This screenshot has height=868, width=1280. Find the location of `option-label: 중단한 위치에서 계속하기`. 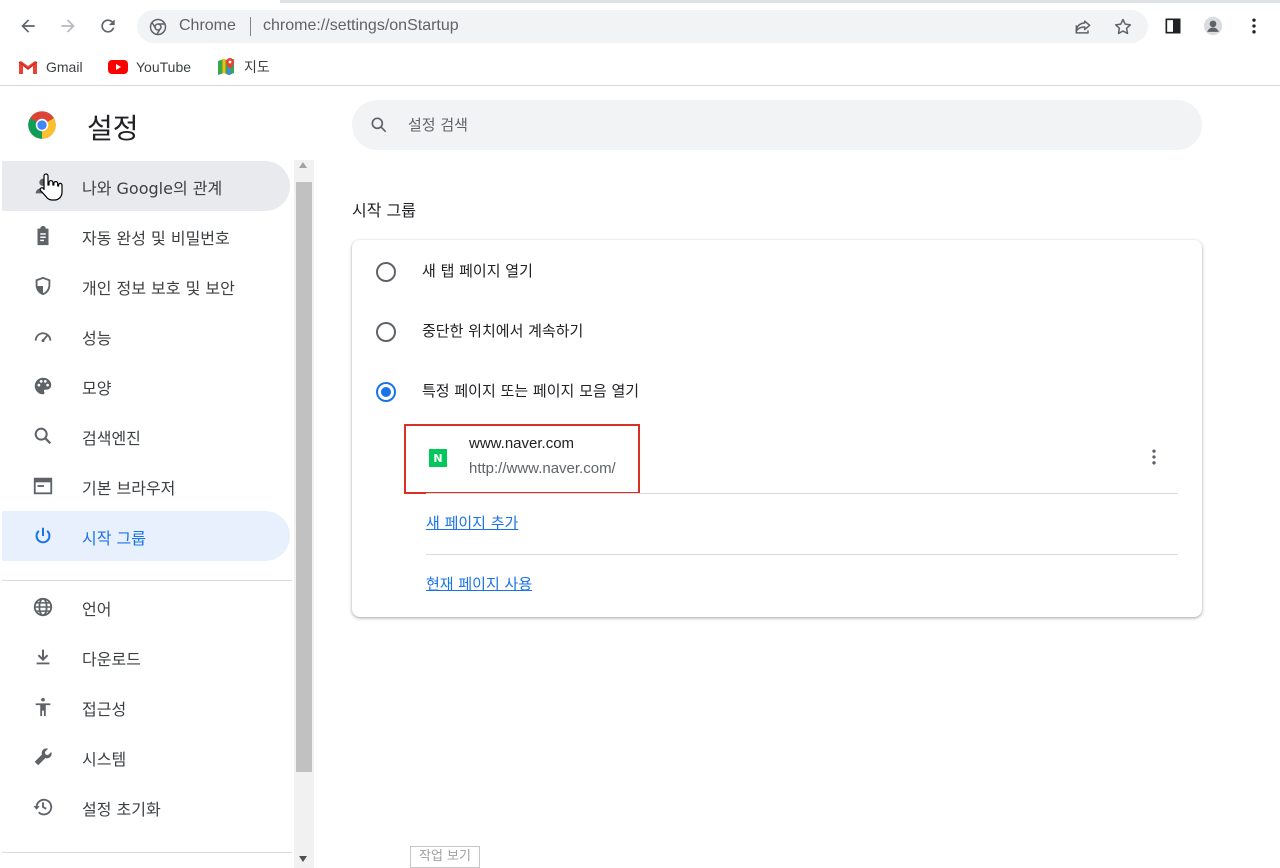

option-label: 중단한 위치에서 계속하기 is located at coordinates (503, 331).